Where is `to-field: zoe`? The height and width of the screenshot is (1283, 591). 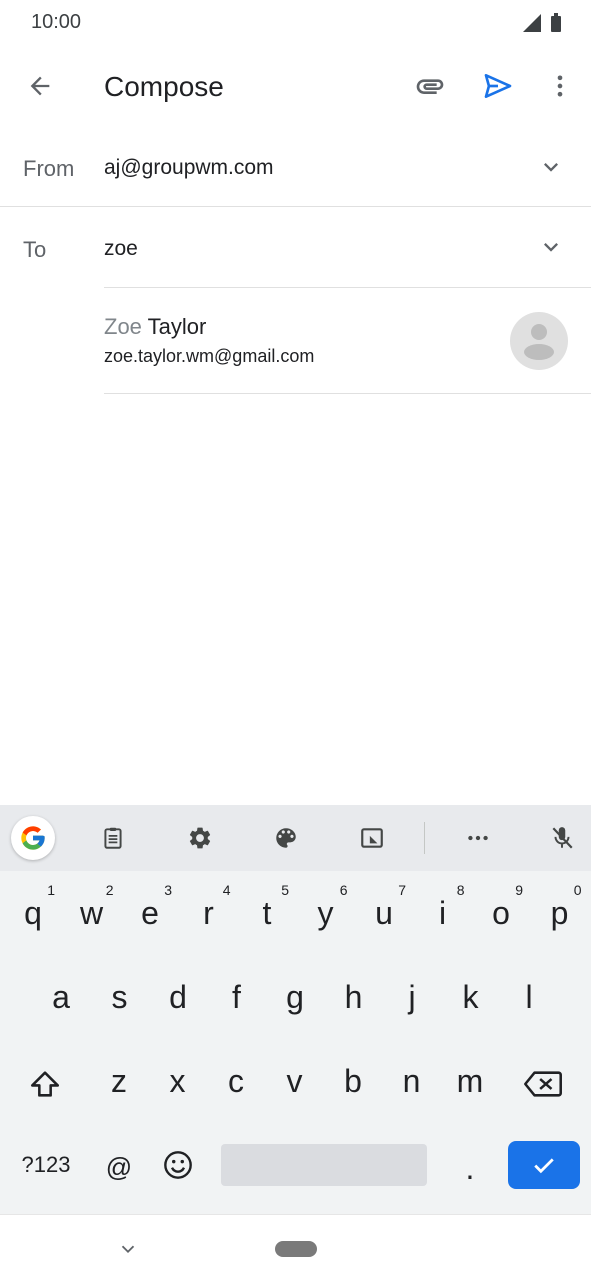
to-field: zoe is located at coordinates (121, 249).